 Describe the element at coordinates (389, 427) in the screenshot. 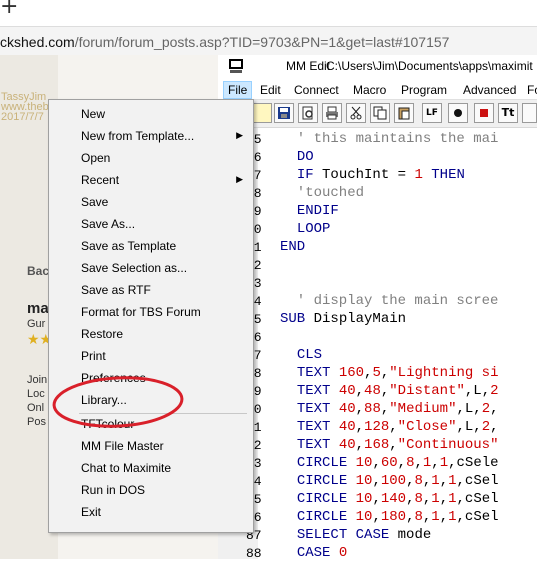

I see `code-line: TEXT 40,128,"Close",L,2,` at that location.